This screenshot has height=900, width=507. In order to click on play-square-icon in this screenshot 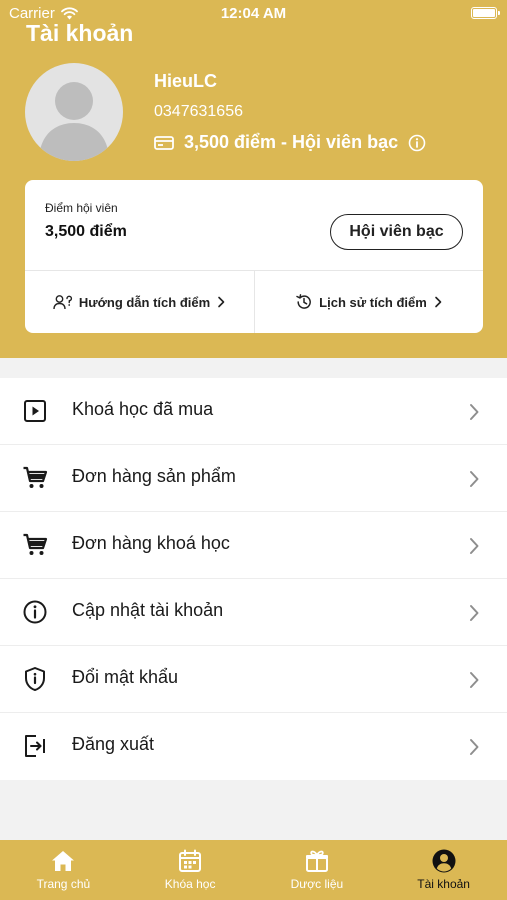, I will do `click(35, 411)`.